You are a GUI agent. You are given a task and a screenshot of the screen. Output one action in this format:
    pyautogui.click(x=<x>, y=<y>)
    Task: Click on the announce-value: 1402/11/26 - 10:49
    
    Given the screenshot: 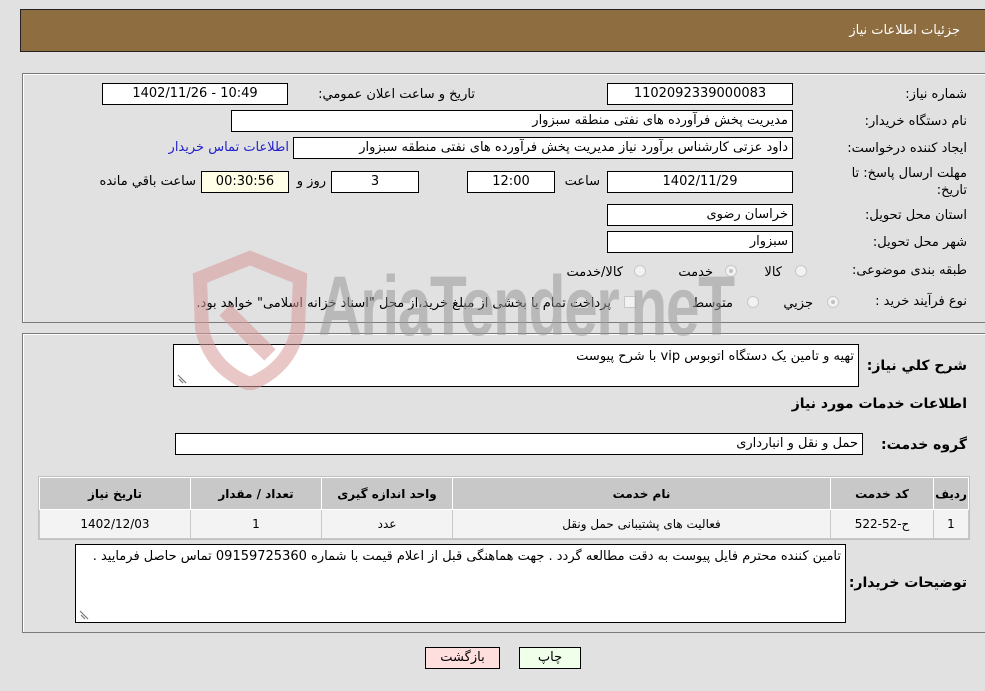 What is the action you would take?
    pyautogui.click(x=195, y=93)
    